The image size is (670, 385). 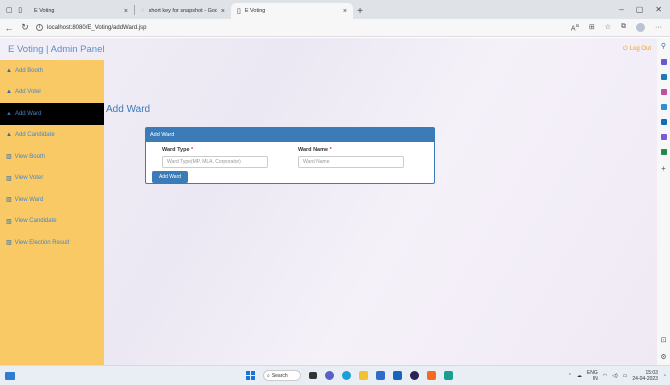 I want to click on taskbar-search: ⌕ Search, so click(x=282, y=375).